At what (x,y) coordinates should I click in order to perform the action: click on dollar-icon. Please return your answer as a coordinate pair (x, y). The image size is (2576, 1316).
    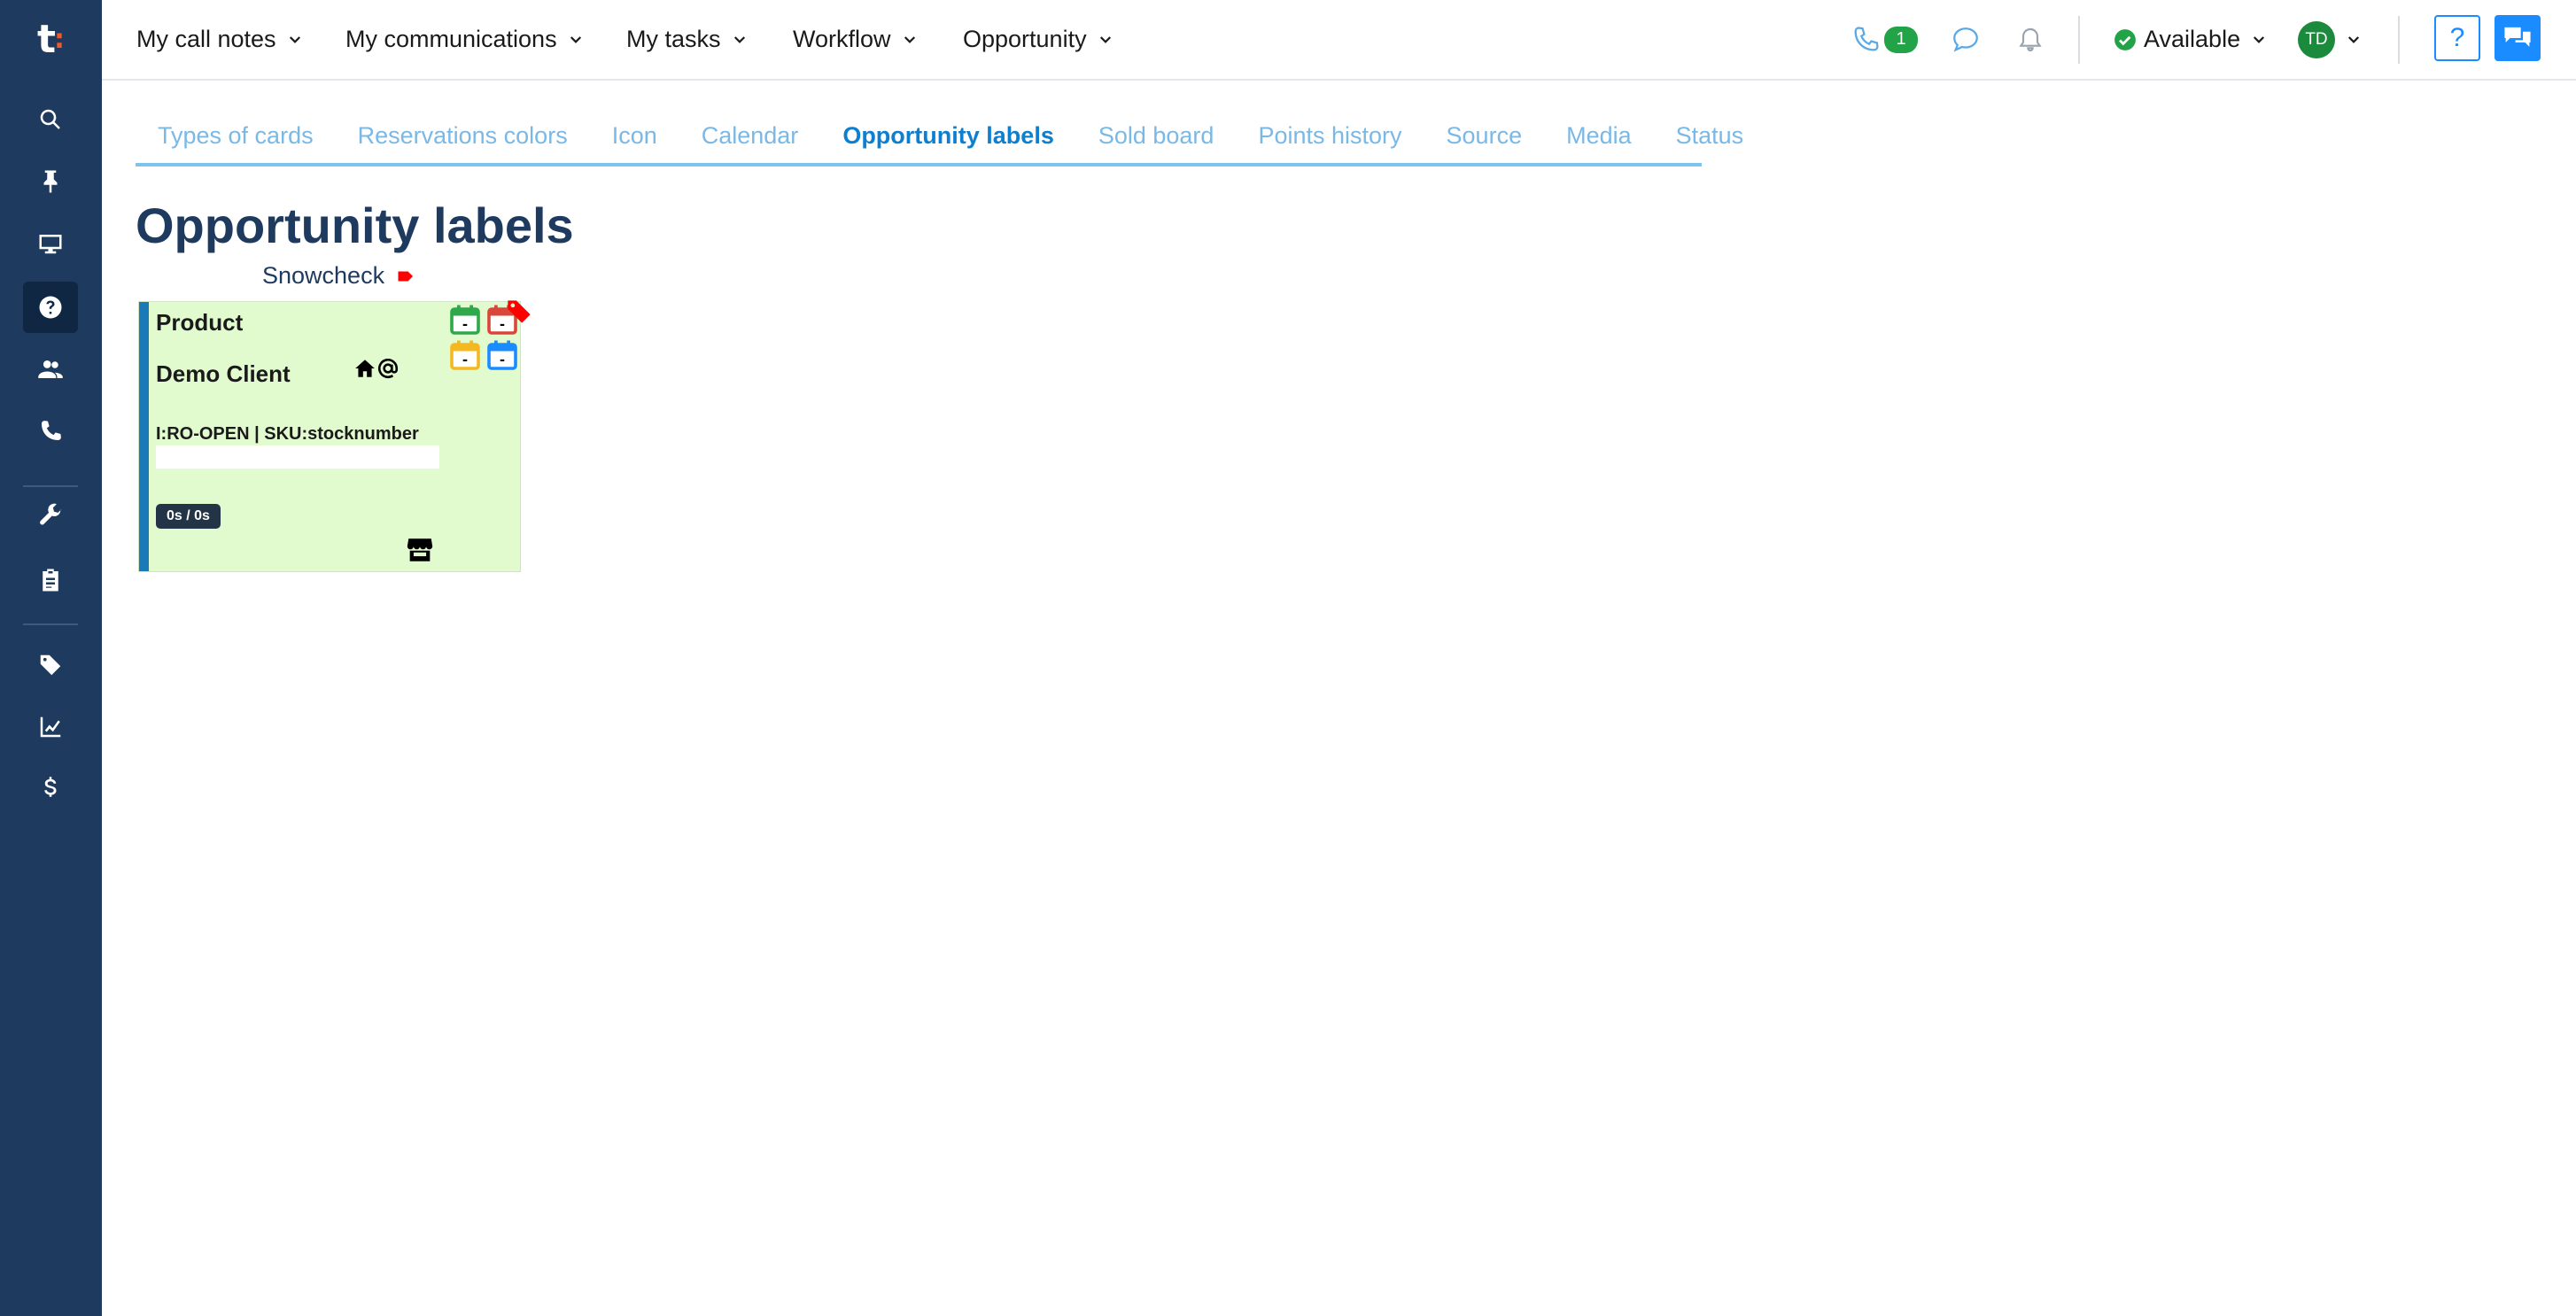
    Looking at the image, I should click on (50, 787).